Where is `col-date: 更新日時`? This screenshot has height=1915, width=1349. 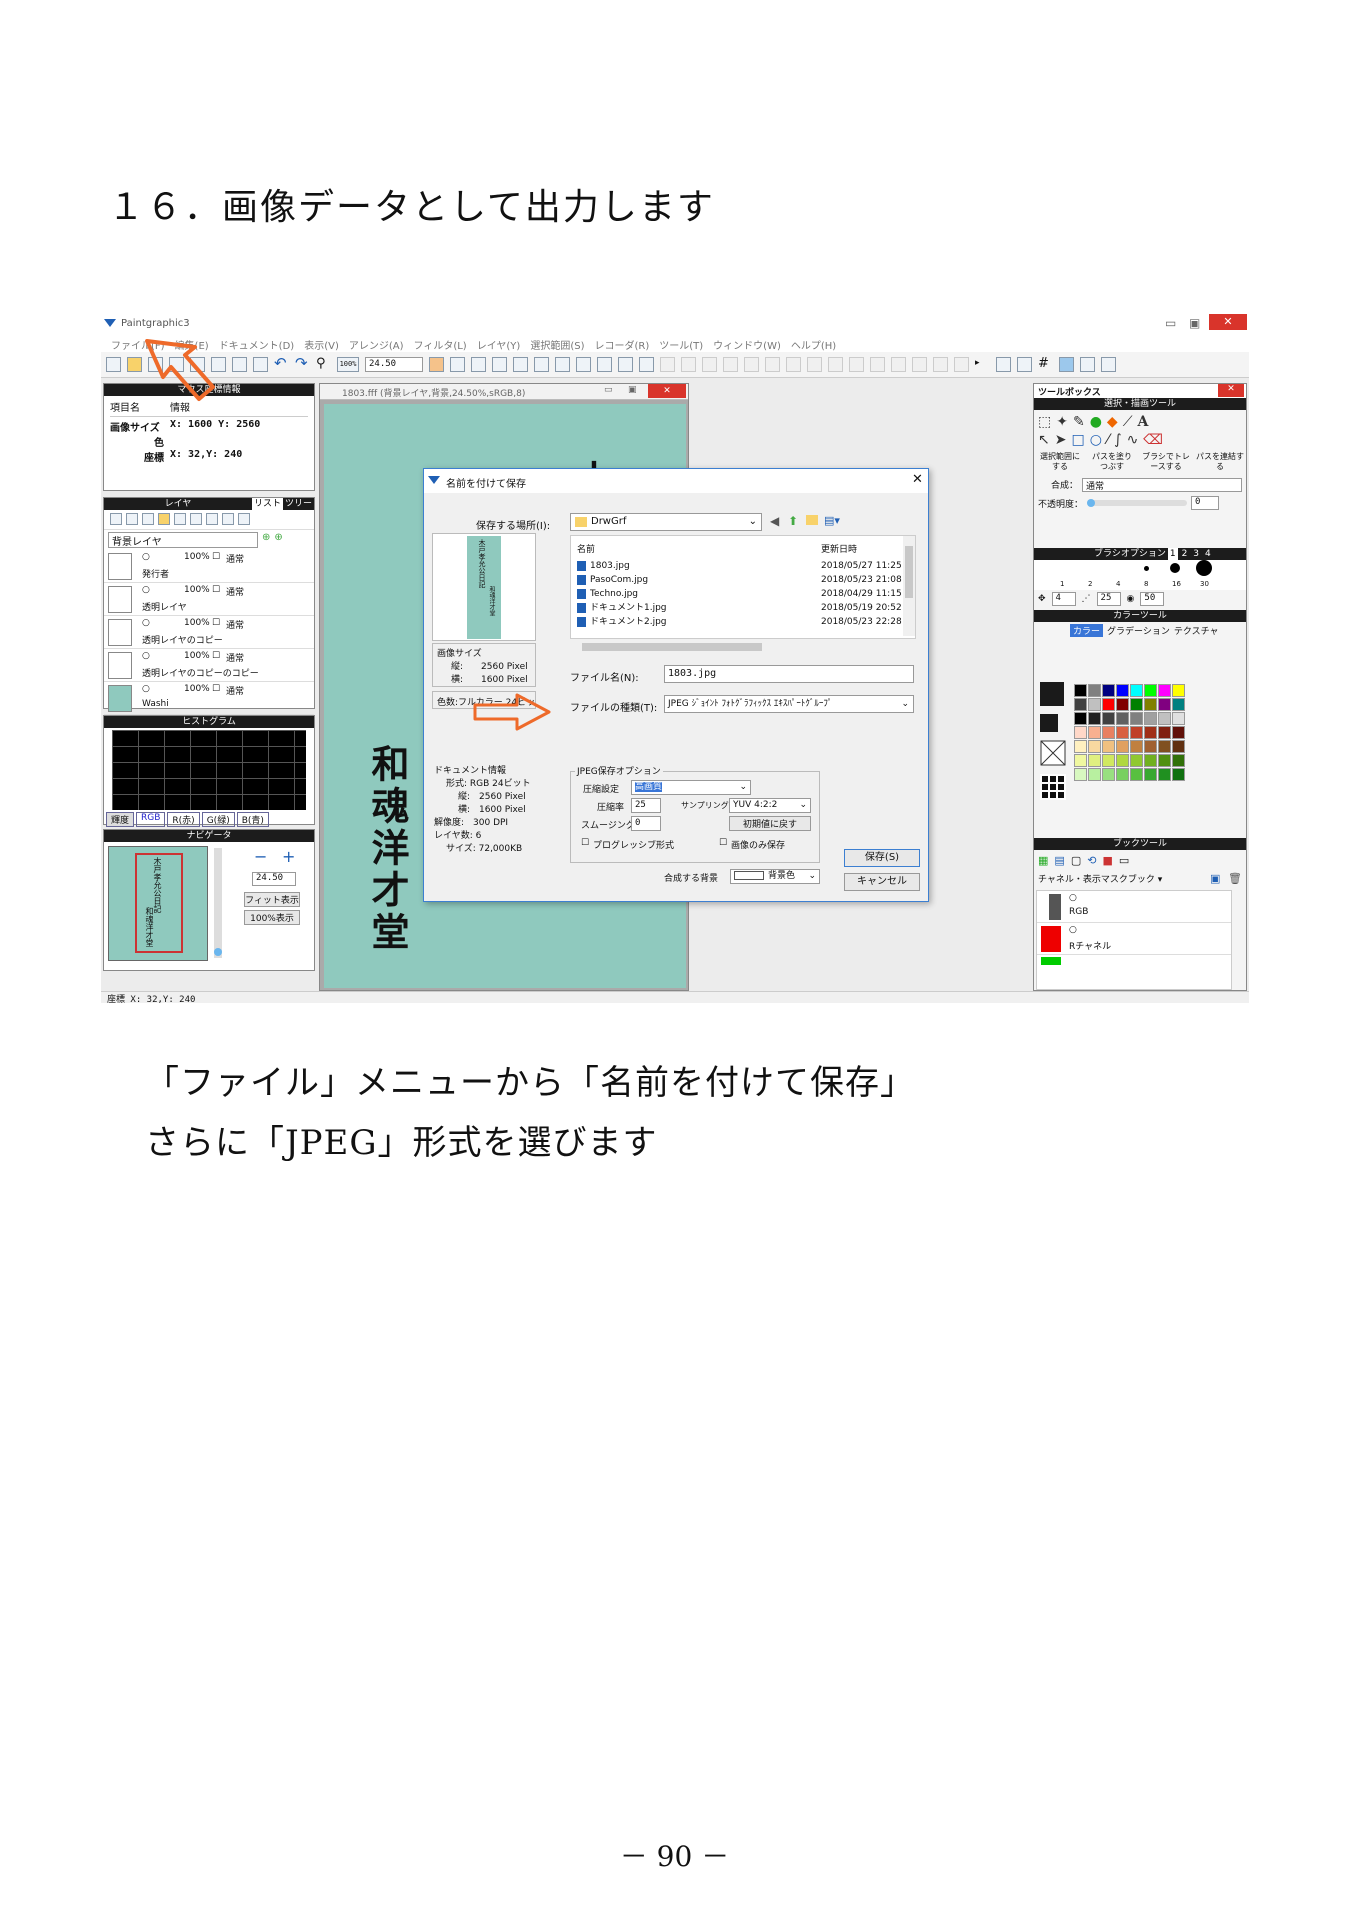 col-date: 更新日時 is located at coordinates (839, 548).